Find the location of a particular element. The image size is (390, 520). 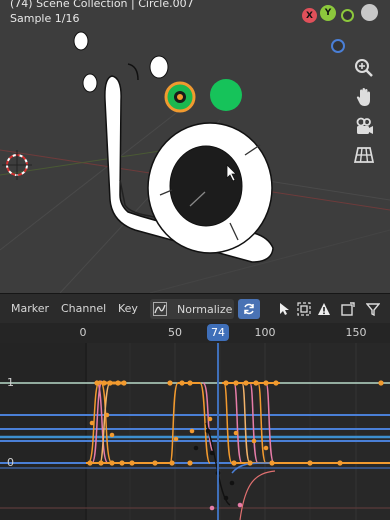

gizmo-z-axis is located at coordinates (369, 12).